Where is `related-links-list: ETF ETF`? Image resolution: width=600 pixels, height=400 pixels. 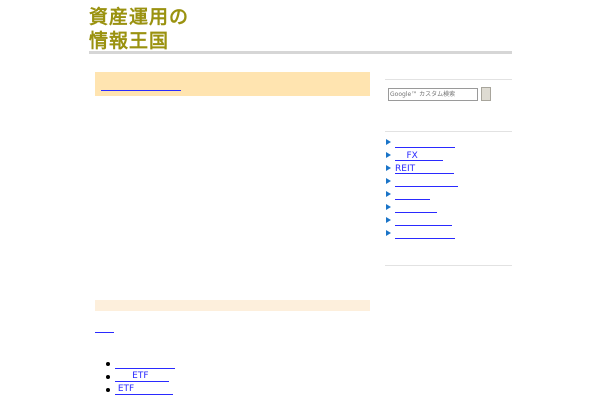
related-links-list: ETF ETF is located at coordinates (140, 377).